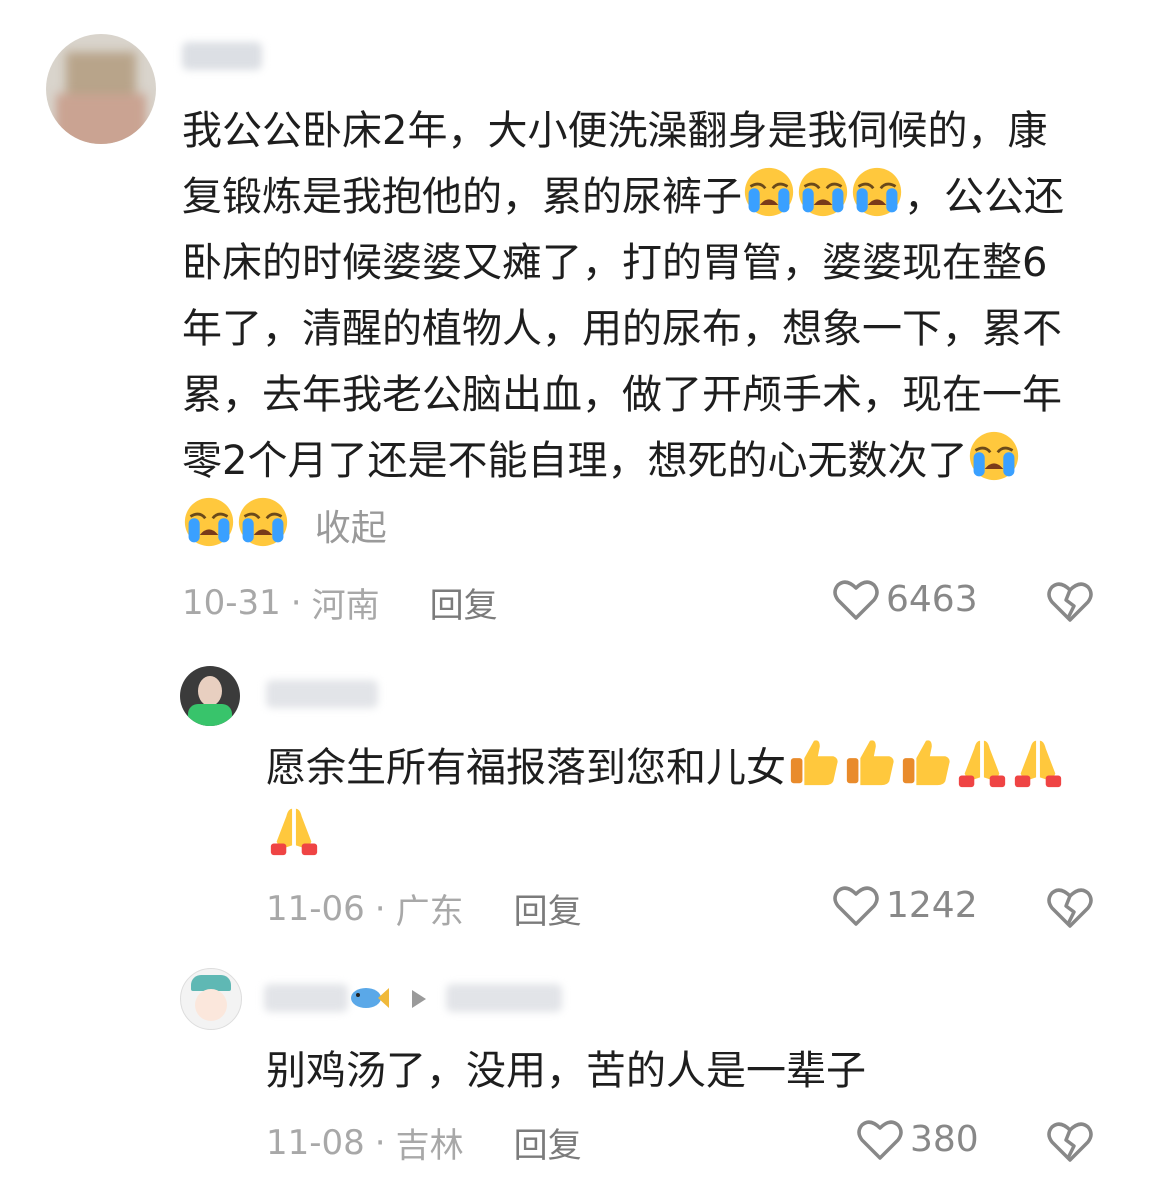  What do you see at coordinates (429, 912) in the screenshot?
I see `comment-location: 广东` at bounding box center [429, 912].